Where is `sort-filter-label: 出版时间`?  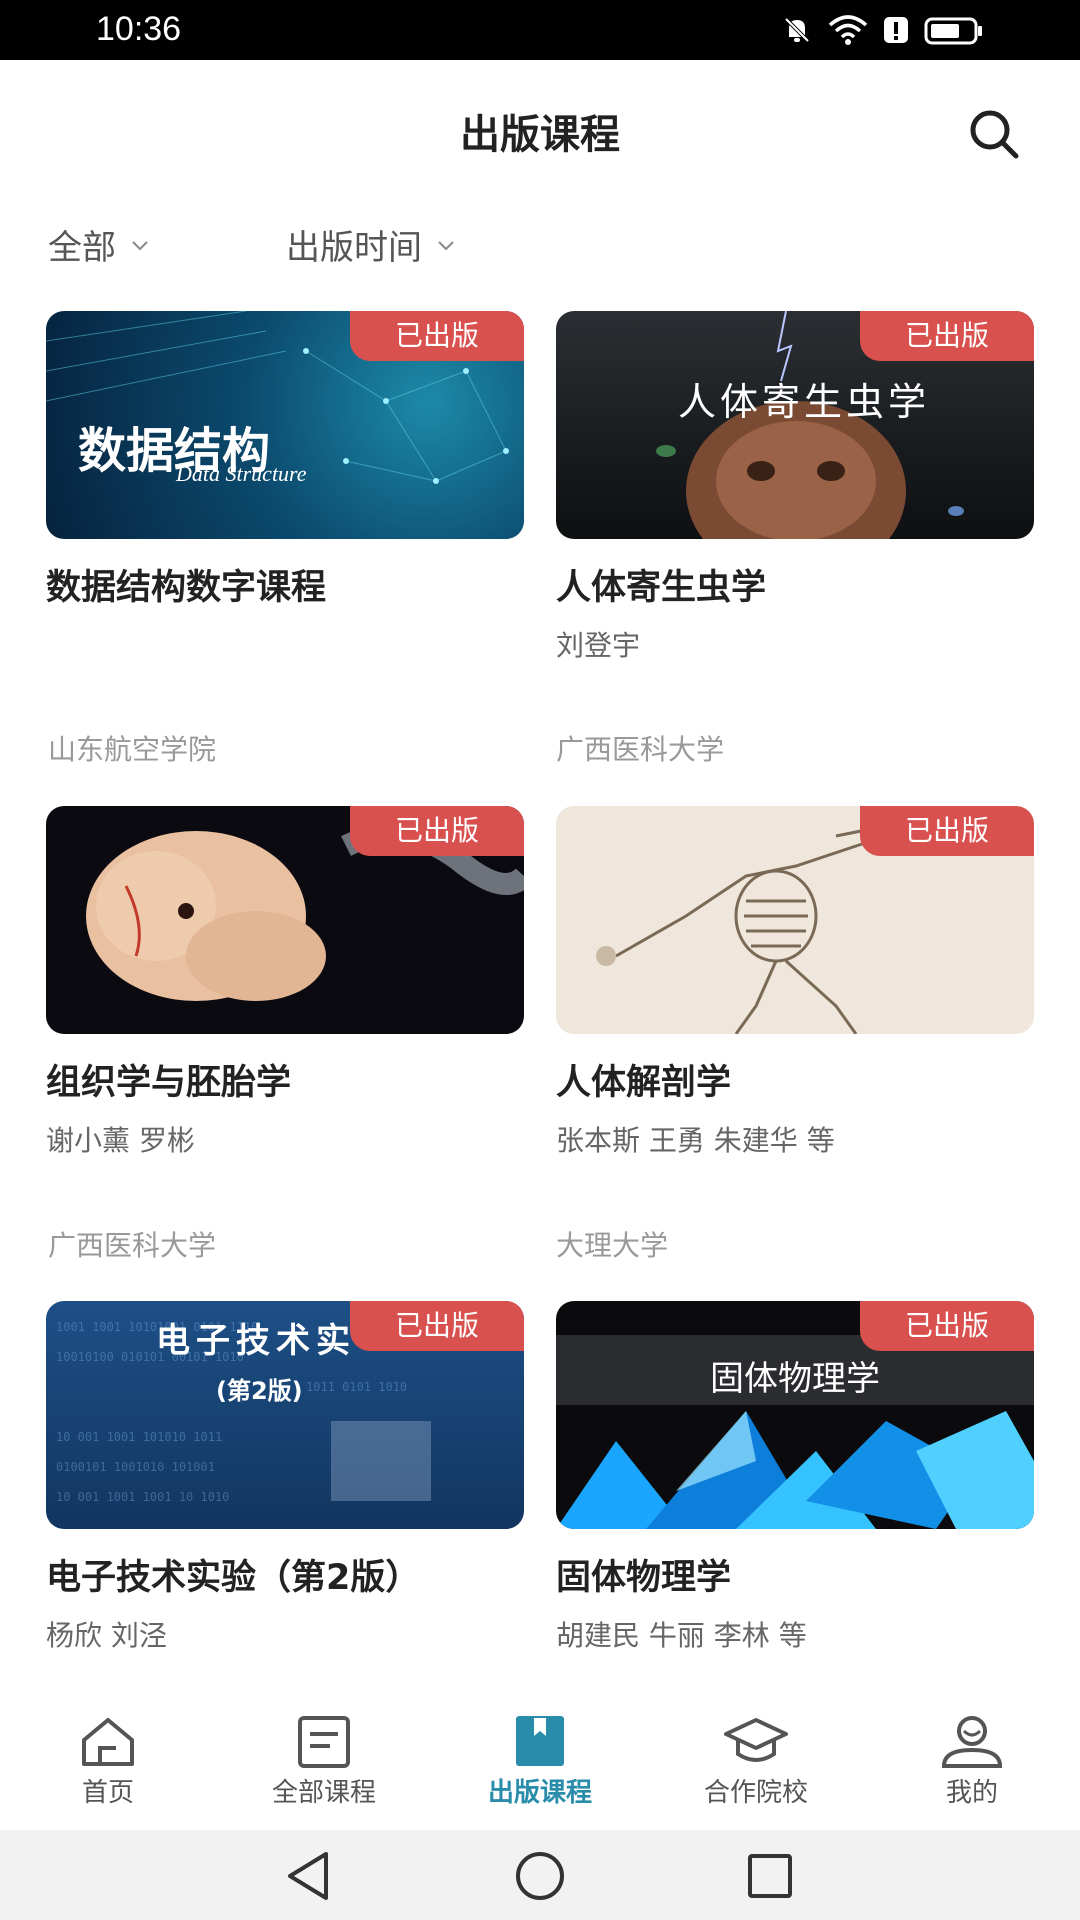
sort-filter-label: 出版时间 is located at coordinates (354, 248).